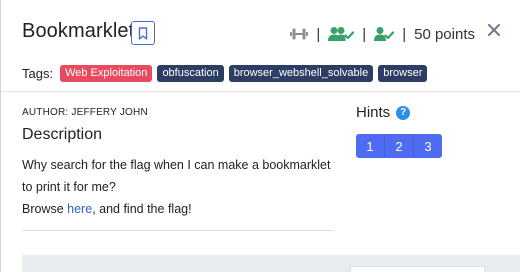 This screenshot has width=520, height=272. I want to click on hint-button-group: 1 2 3, so click(399, 146).